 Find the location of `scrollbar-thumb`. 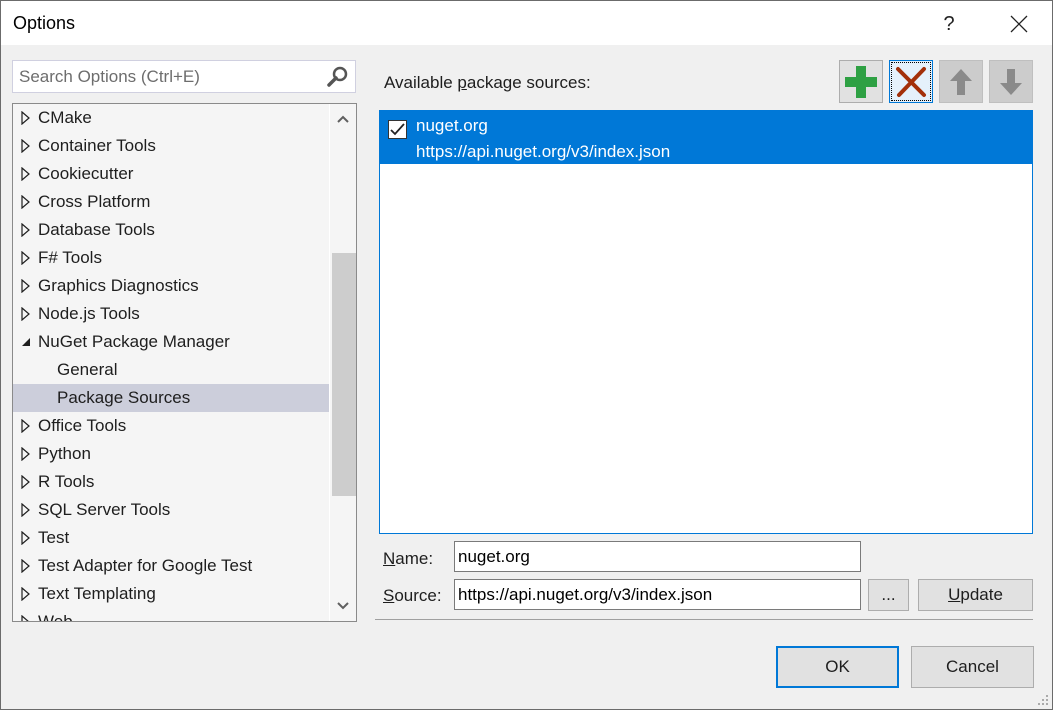

scrollbar-thumb is located at coordinates (344, 374).